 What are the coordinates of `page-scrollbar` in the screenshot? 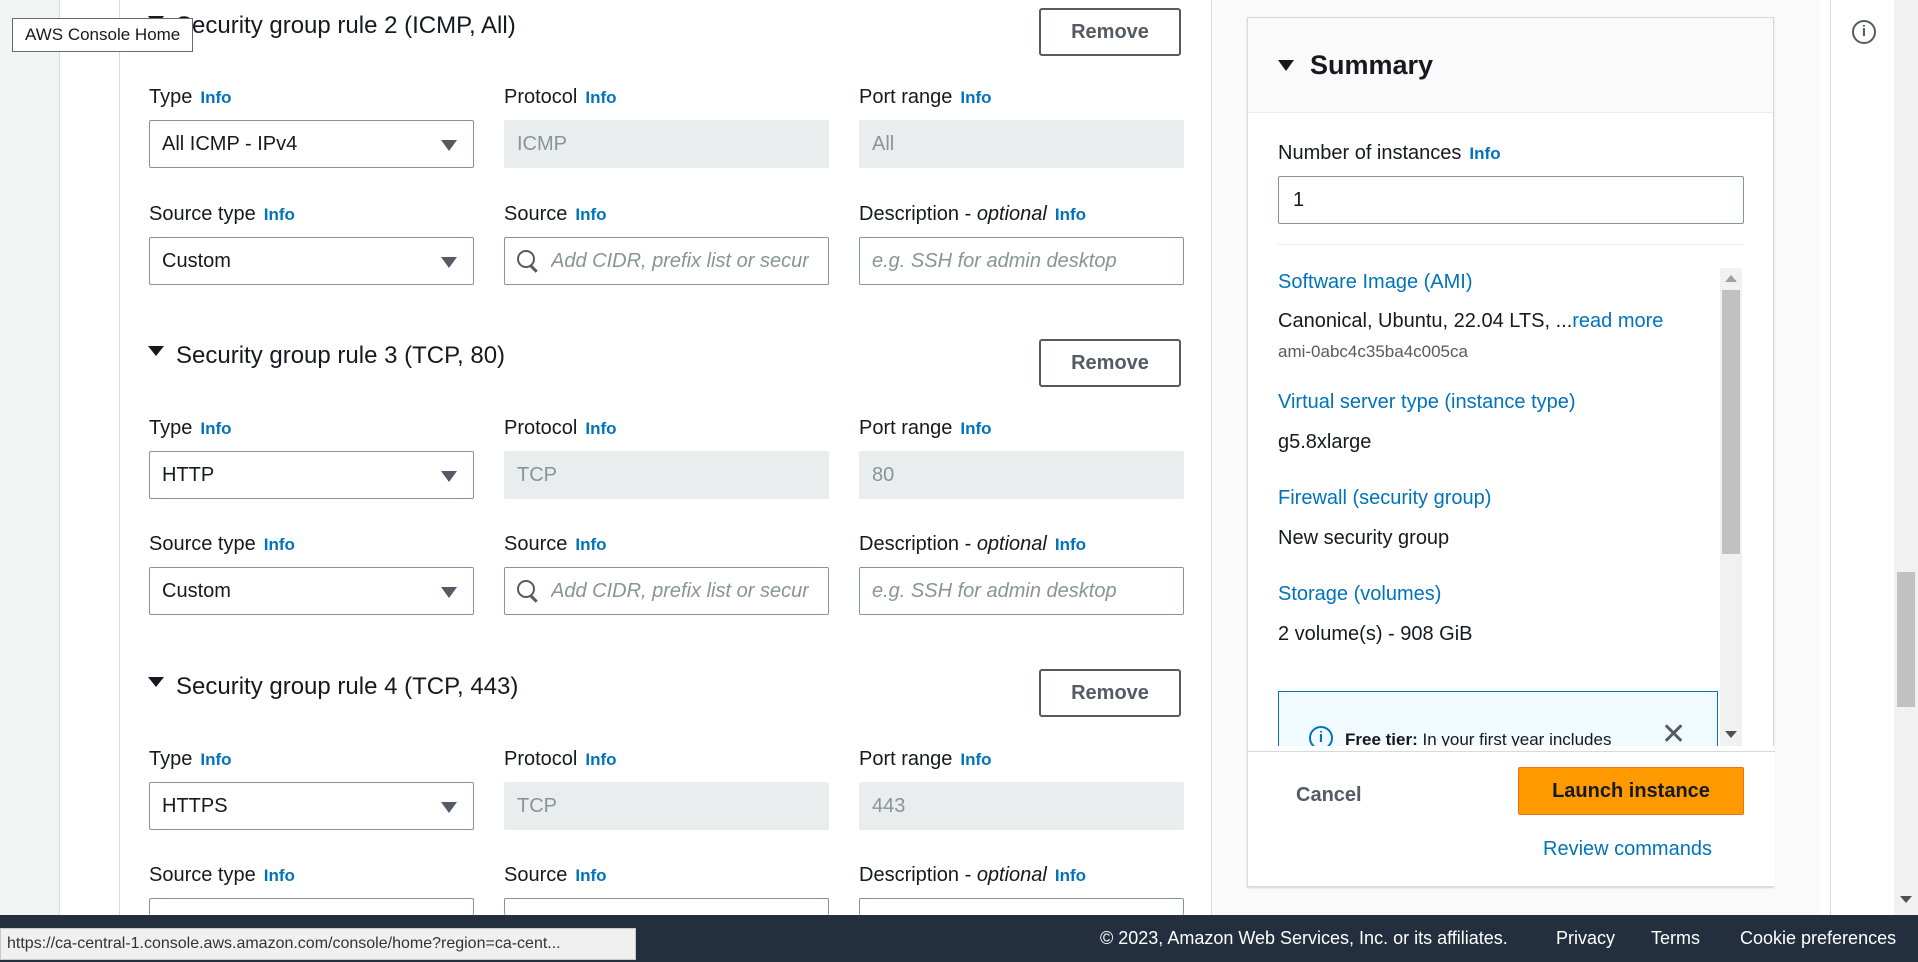 It's located at (1906, 457).